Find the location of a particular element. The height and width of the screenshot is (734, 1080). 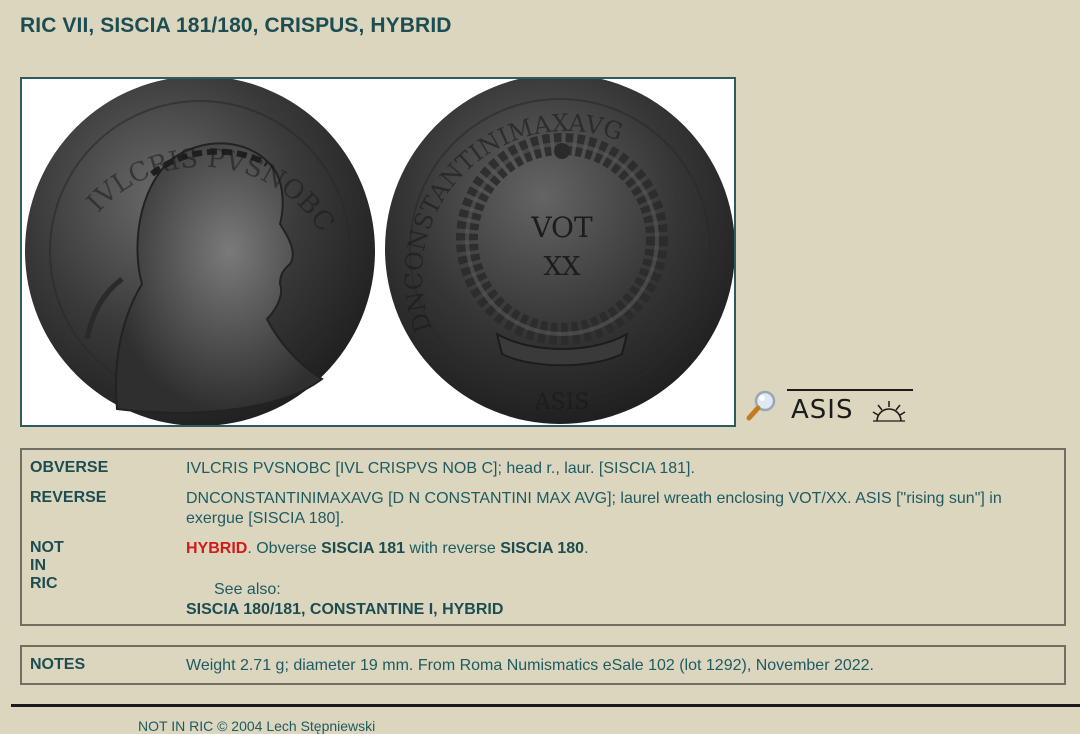

mint-mark: ASIS is located at coordinates (850, 409).